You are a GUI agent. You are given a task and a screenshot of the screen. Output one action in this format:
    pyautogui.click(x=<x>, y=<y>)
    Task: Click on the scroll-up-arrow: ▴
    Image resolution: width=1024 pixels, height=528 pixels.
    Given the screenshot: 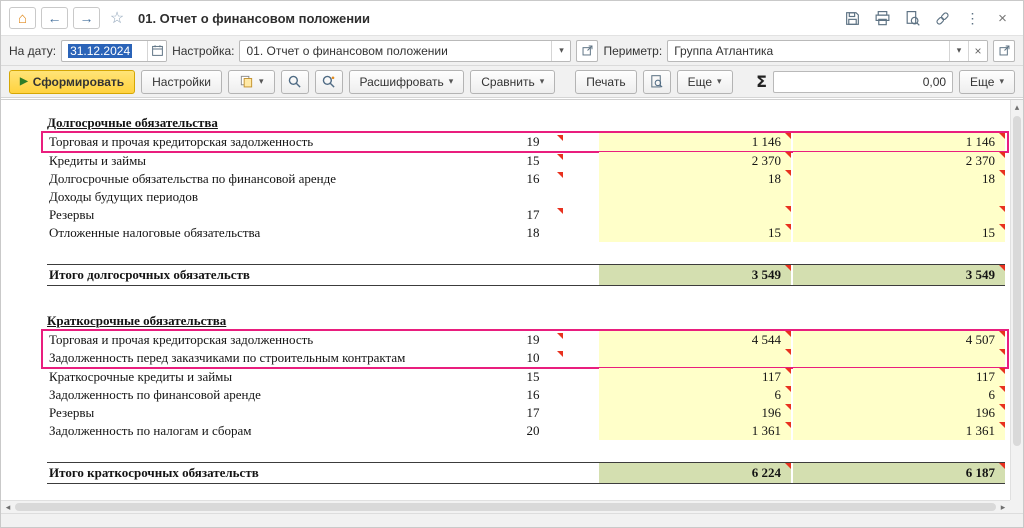 What is the action you would take?
    pyautogui.click(x=1017, y=107)
    